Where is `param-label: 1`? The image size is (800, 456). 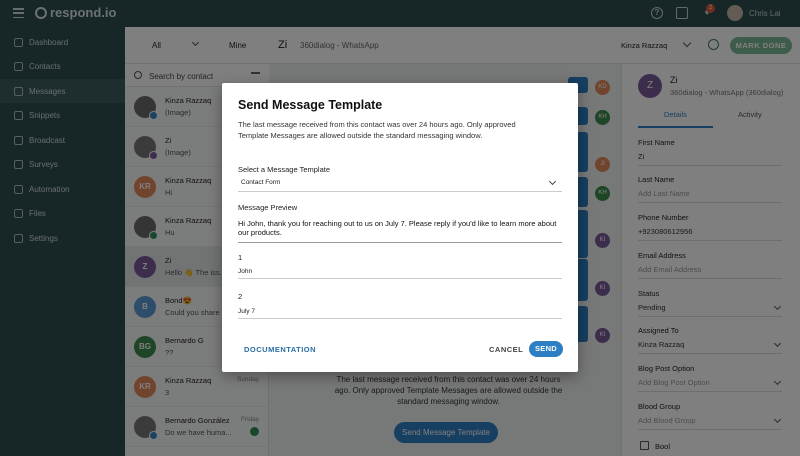
param-label: 1 is located at coordinates (240, 257).